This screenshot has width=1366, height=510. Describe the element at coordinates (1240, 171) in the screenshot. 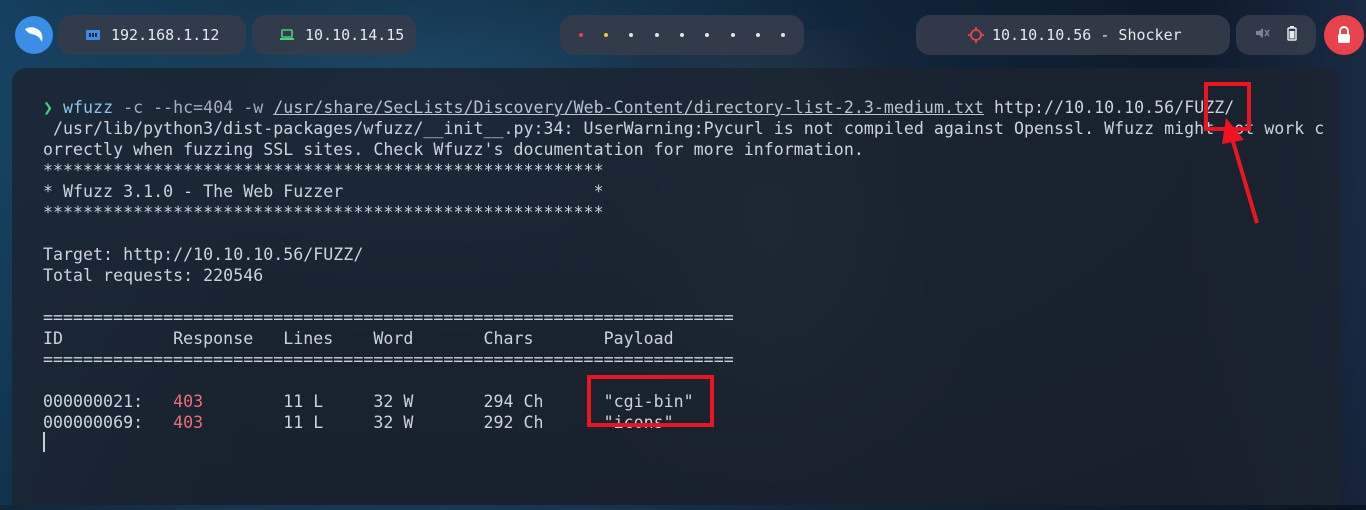

I see `annotation-arrow` at that location.